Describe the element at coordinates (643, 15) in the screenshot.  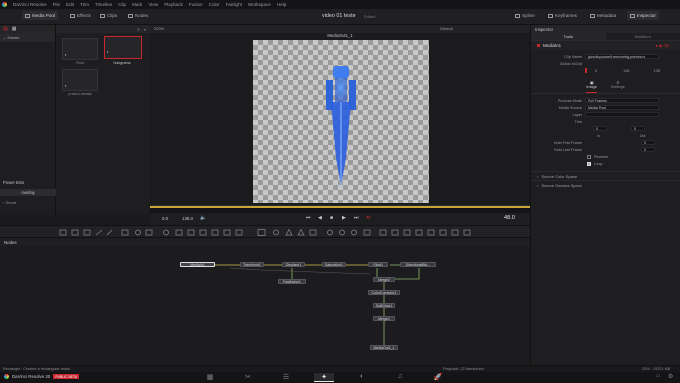
I see `inspector-button: Inspector` at that location.